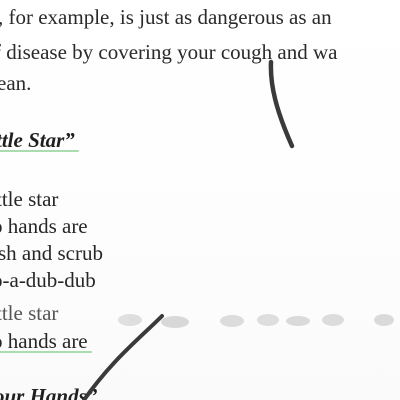 The image size is (400, 400). I want to click on song-line-4: o-a-dub-dub, so click(48, 280).